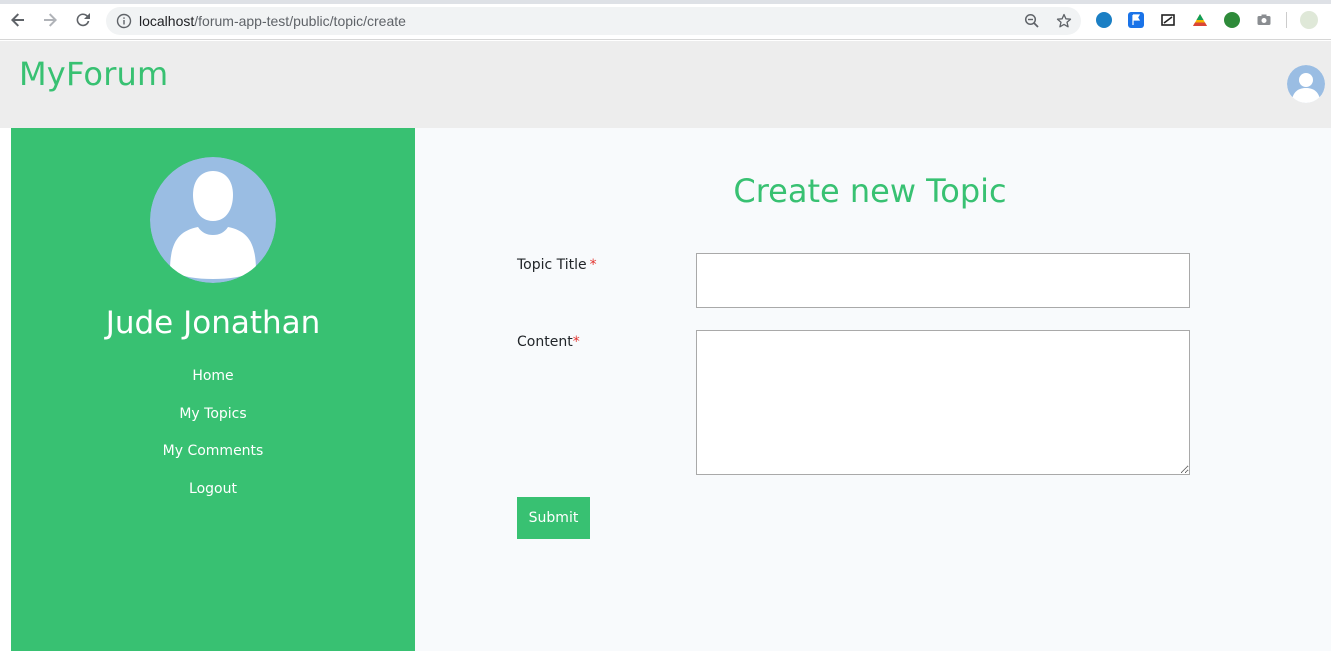 The image size is (1331, 651). I want to click on user-name: Jude Jonathan, so click(213, 323).